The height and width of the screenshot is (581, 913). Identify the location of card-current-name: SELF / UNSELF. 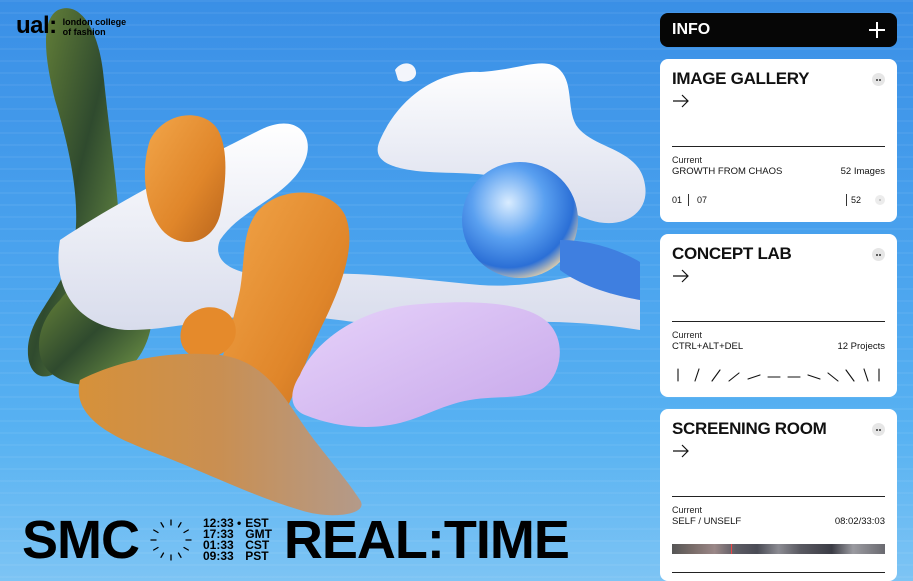
(706, 521).